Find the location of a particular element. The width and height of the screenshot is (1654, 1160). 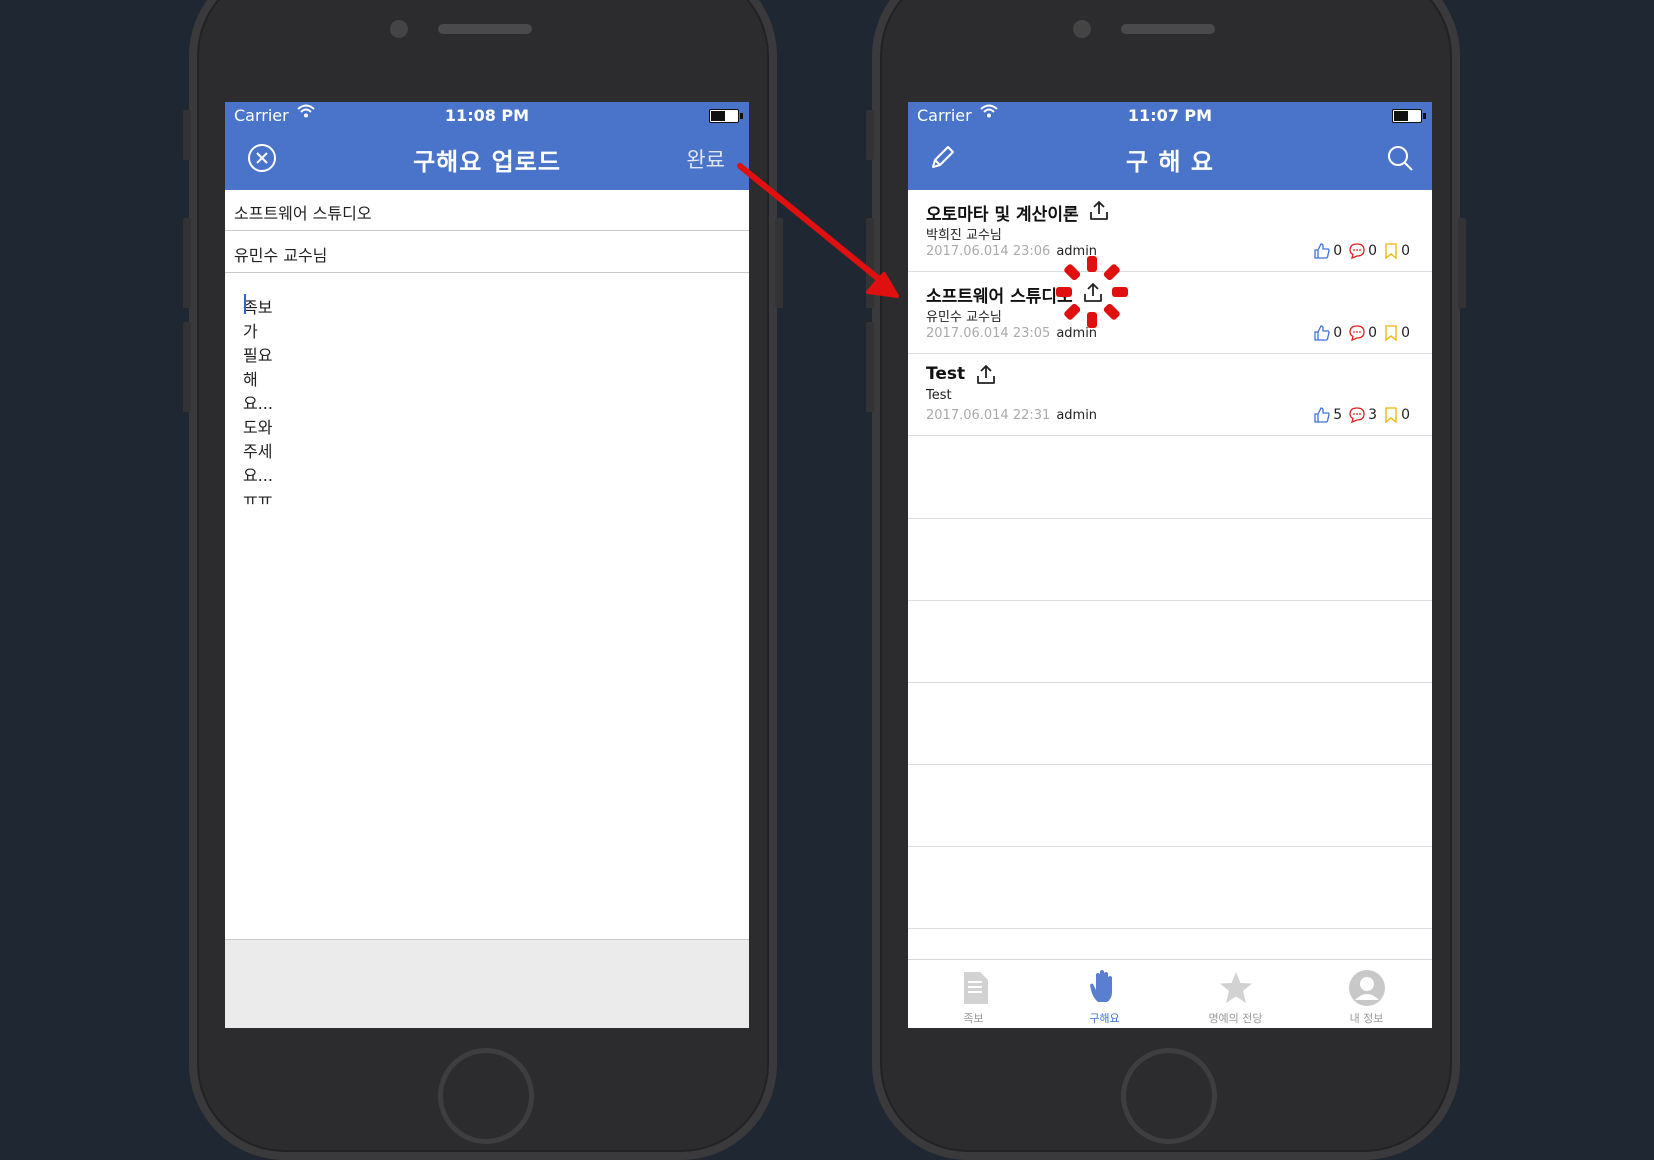

nav-bar: 구해요 업로드 완료 is located at coordinates (487, 159).